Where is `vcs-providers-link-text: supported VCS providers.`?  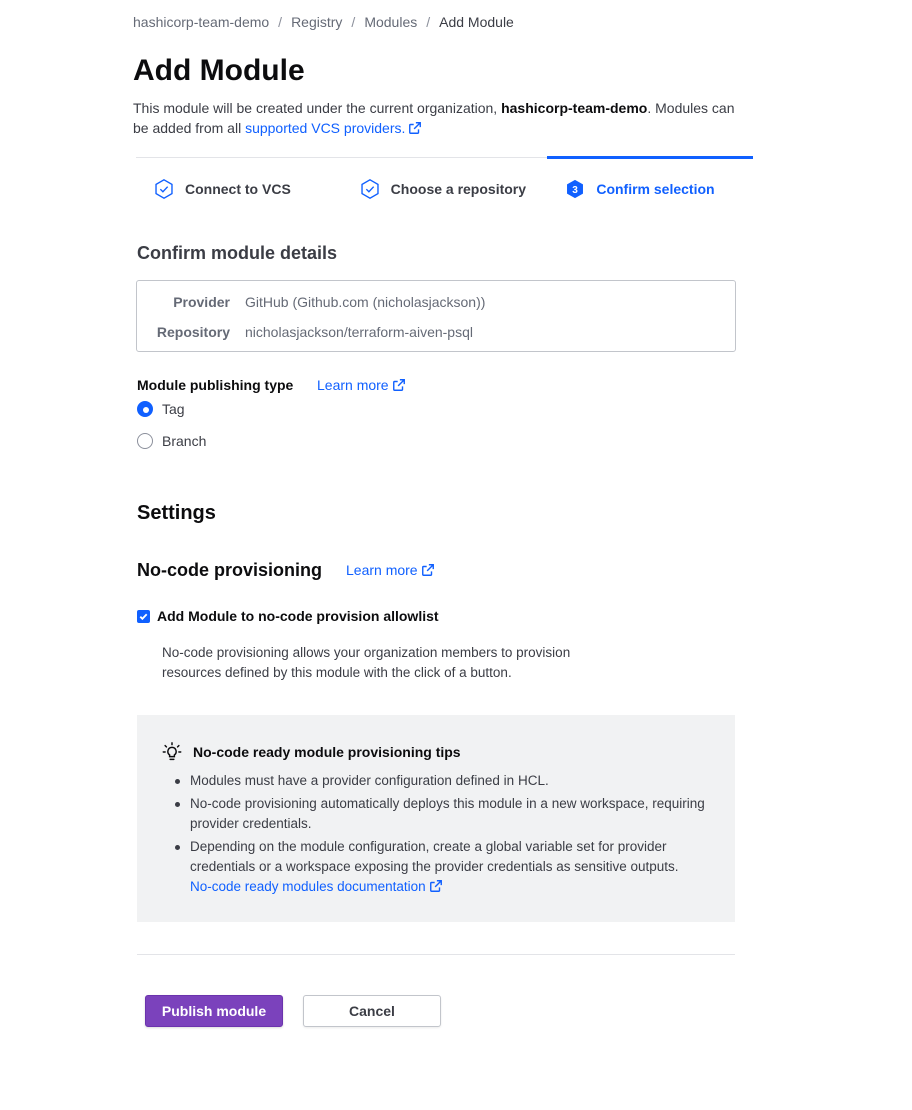
vcs-providers-link-text: supported VCS providers. is located at coordinates (325, 128).